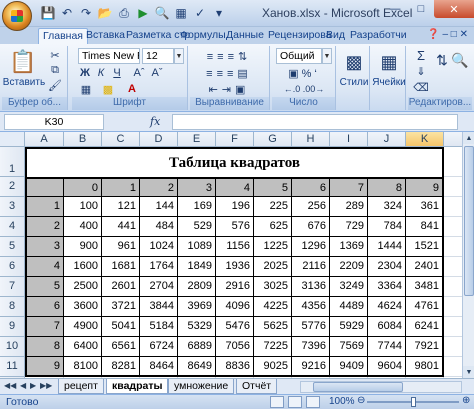 This screenshot has width=474, height=409. I want to click on table-cell: 1936, so click(235, 267).